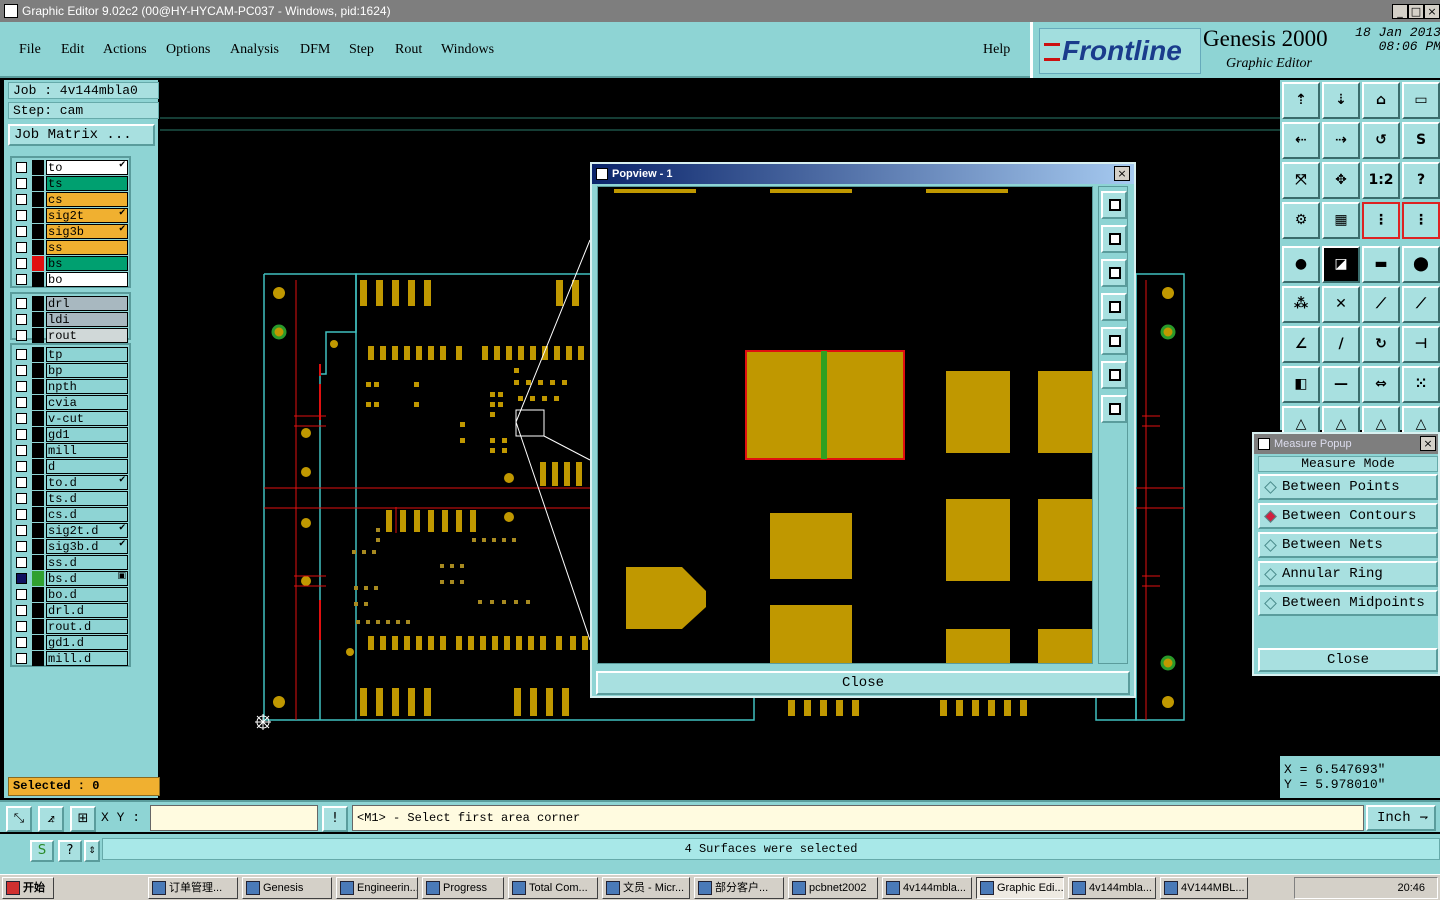  What do you see at coordinates (1122, 173) in the screenshot?
I see `popview-close-icon: ×` at bounding box center [1122, 173].